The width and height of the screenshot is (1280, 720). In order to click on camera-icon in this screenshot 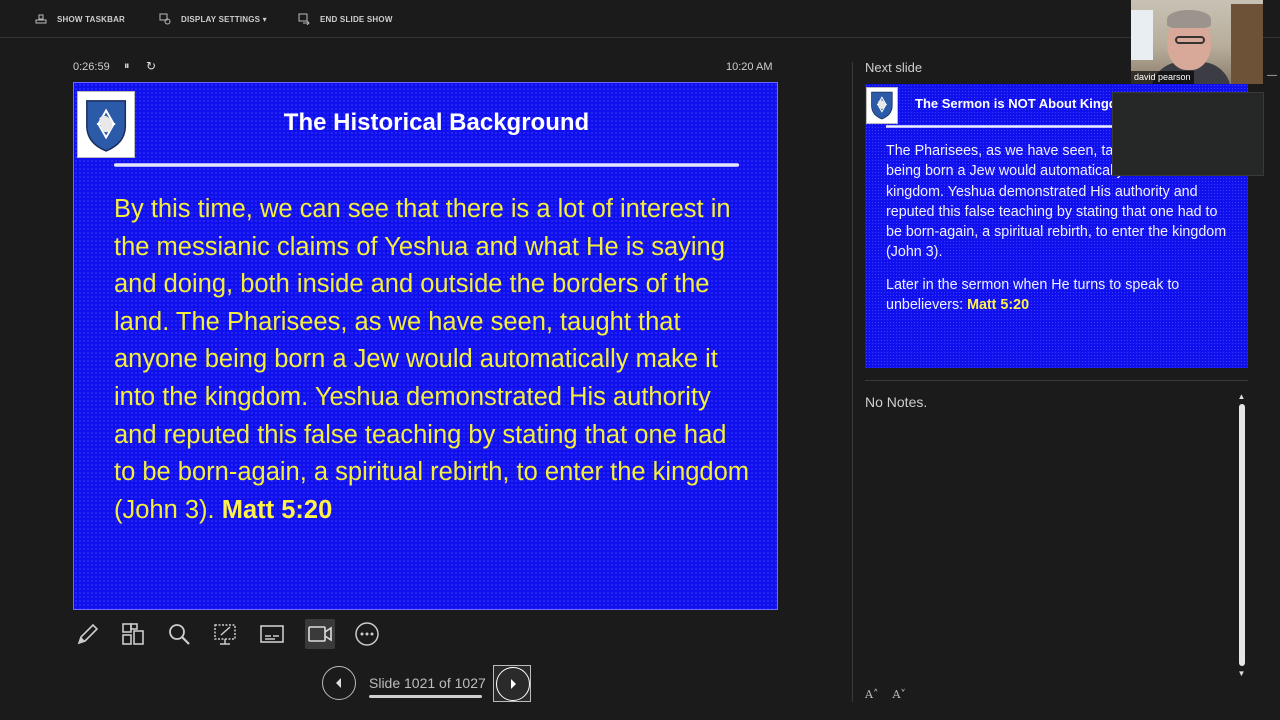, I will do `click(320, 634)`.